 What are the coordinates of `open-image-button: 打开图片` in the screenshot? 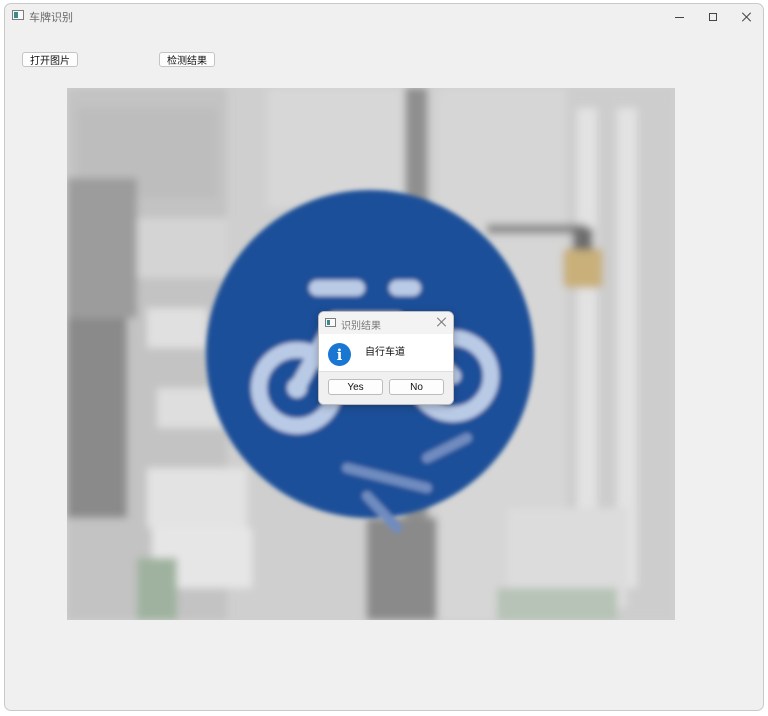 It's located at (50, 59).